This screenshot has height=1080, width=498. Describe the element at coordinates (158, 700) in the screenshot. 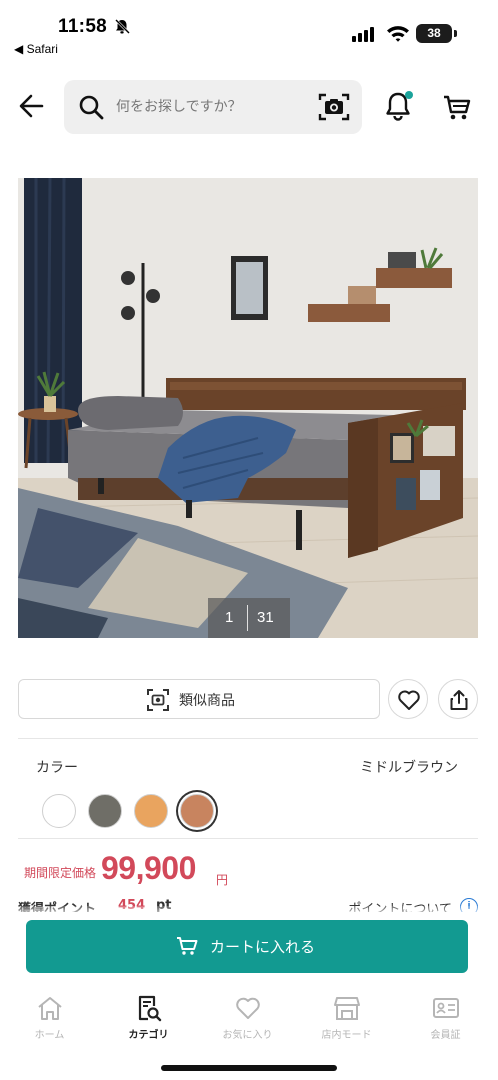

I see `image-scan-icon` at that location.